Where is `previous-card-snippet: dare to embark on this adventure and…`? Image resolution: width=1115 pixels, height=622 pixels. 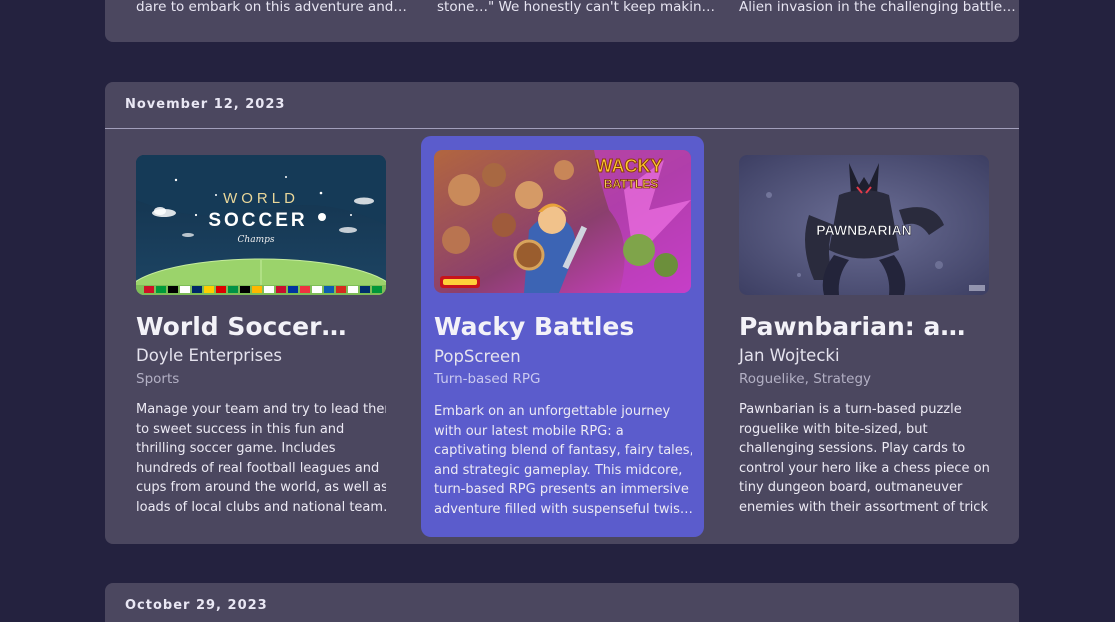
previous-card-snippet: dare to embark on this adventure and… is located at coordinates (271, 7).